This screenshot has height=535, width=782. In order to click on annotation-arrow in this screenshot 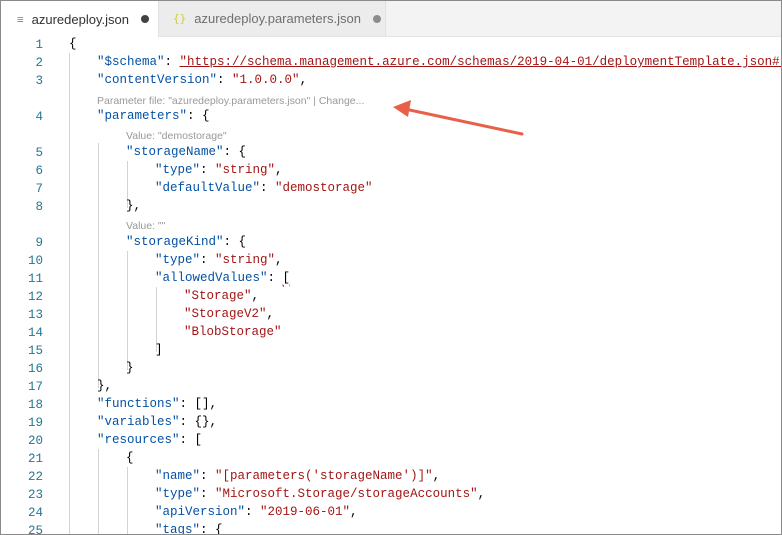, I will do `click(458, 118)`.